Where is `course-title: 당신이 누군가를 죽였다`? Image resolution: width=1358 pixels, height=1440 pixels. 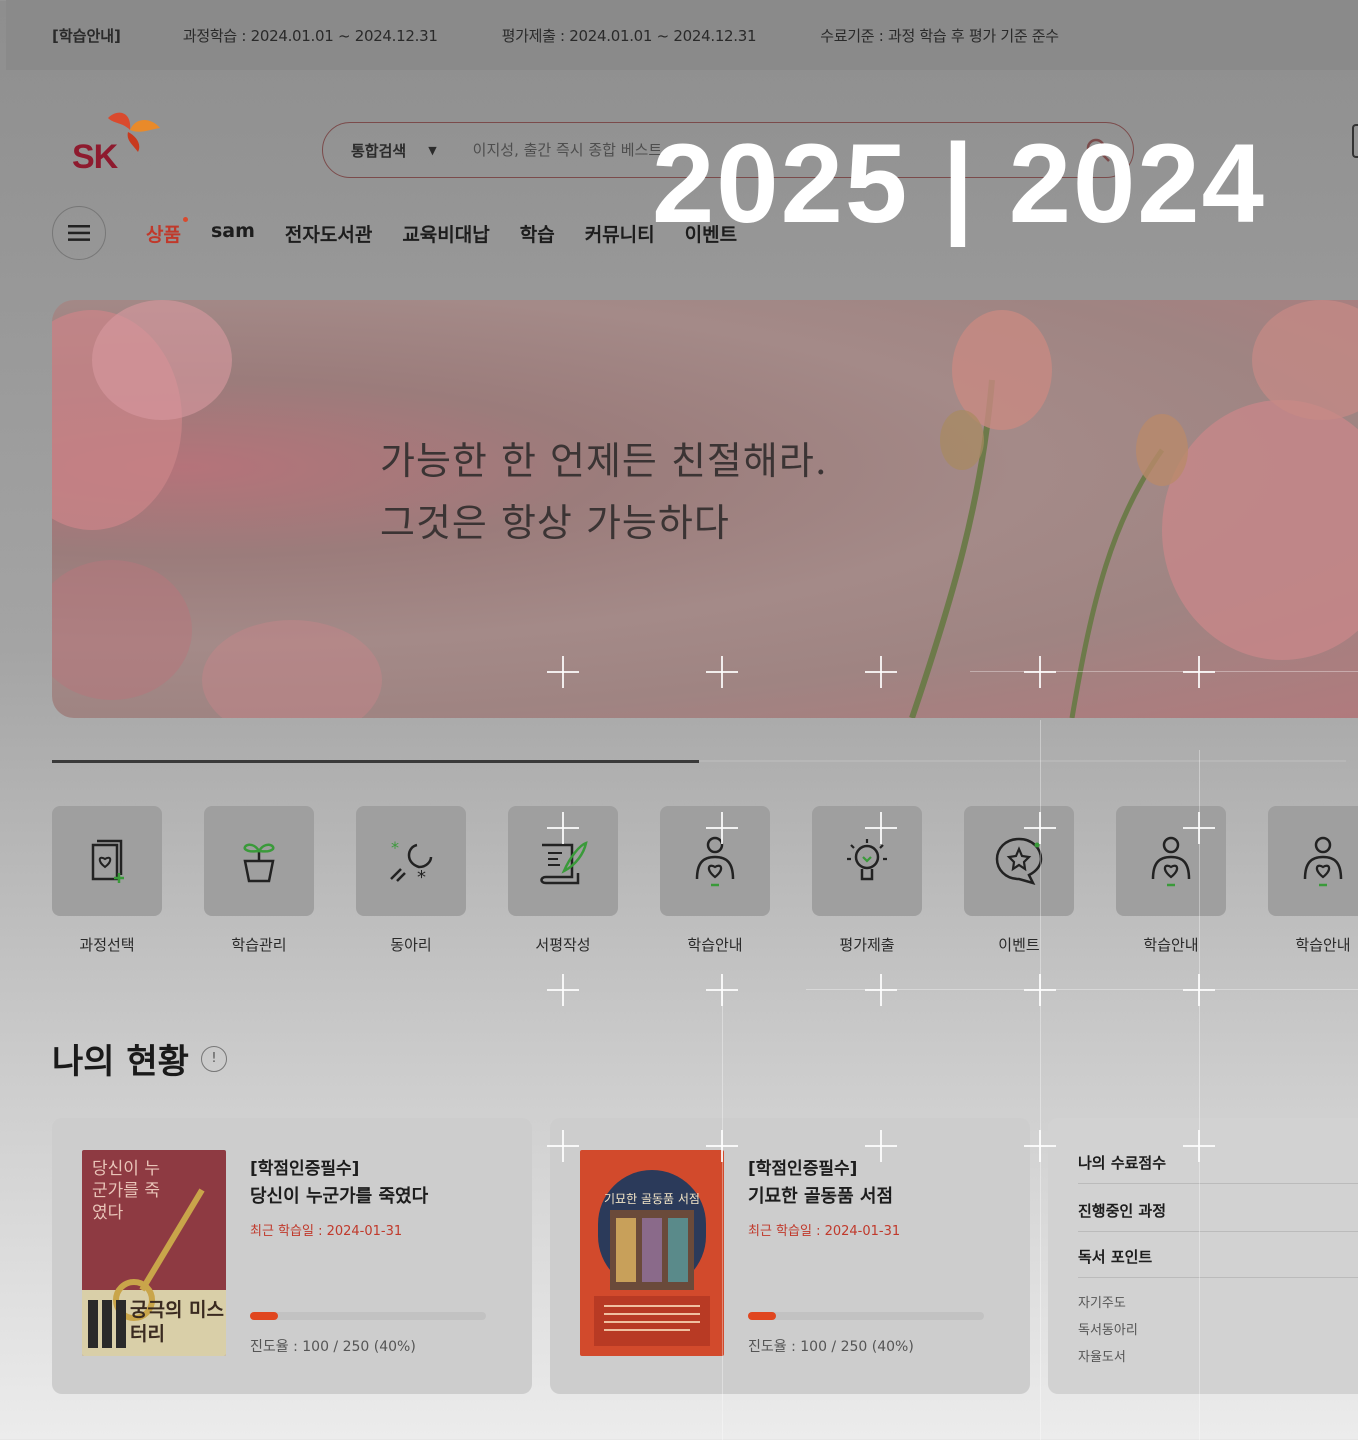 course-title: 당신이 누군가를 죽였다 is located at coordinates (339, 1196).